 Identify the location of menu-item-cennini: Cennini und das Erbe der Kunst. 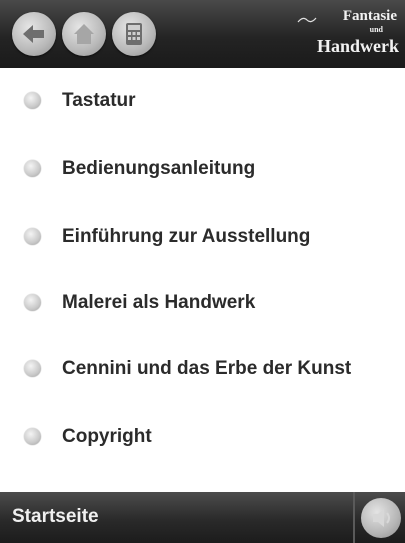
(202, 370).